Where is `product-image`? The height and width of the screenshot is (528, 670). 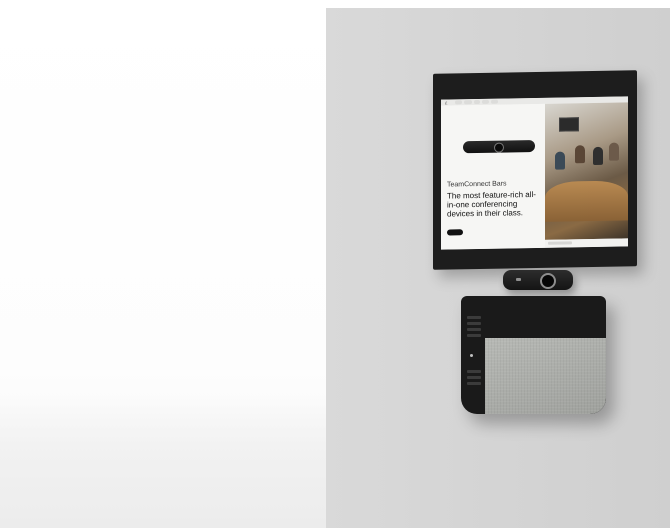 product-image is located at coordinates (499, 147).